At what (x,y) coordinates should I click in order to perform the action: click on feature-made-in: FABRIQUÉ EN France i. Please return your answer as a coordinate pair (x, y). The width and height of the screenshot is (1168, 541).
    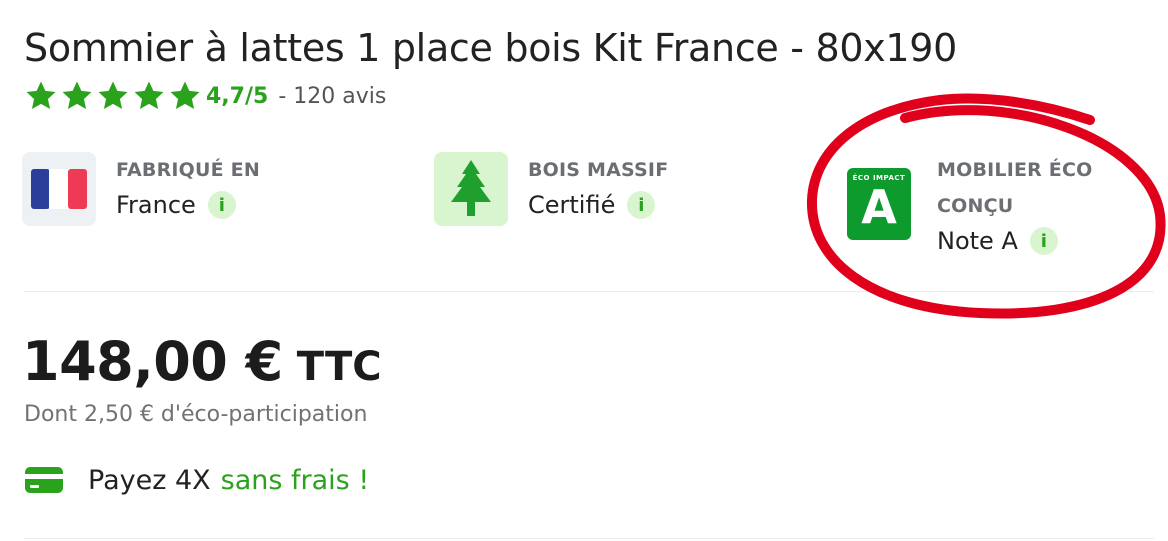
    Looking at the image, I should click on (141, 189).